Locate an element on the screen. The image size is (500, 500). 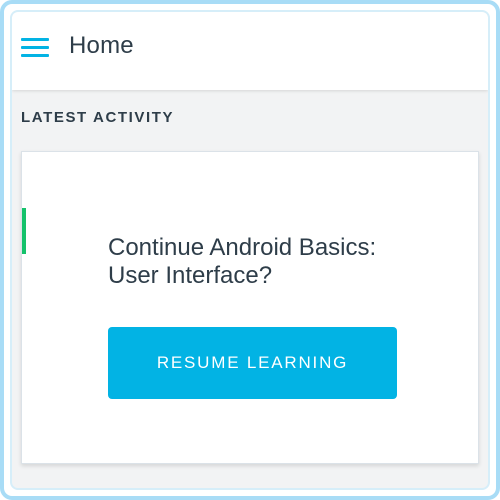
page-title: Home is located at coordinates (101, 45).